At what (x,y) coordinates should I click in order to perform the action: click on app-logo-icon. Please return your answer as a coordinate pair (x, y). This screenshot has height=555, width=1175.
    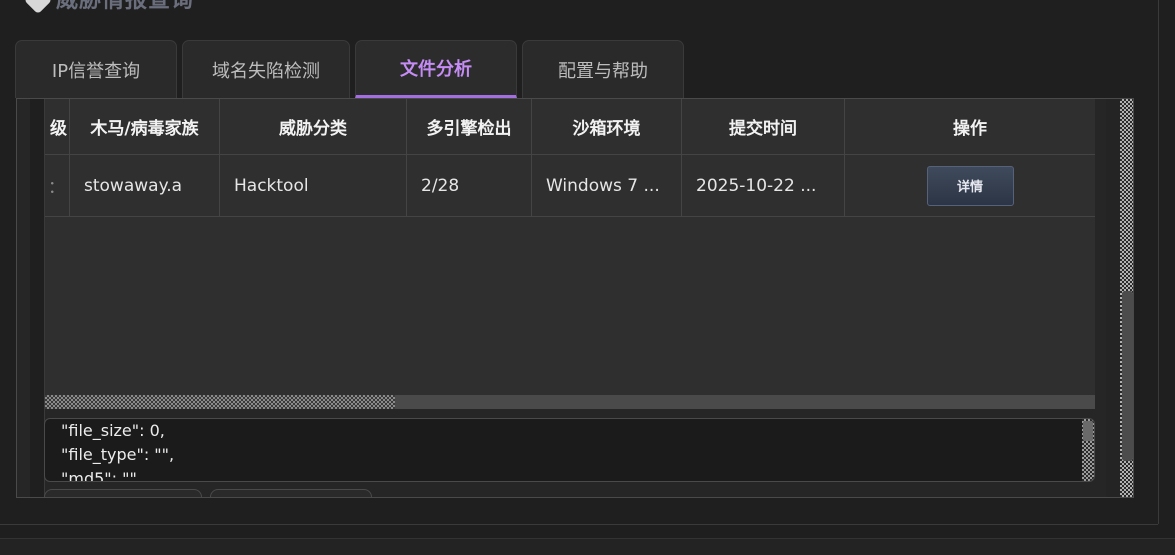
    Looking at the image, I should click on (38, 7).